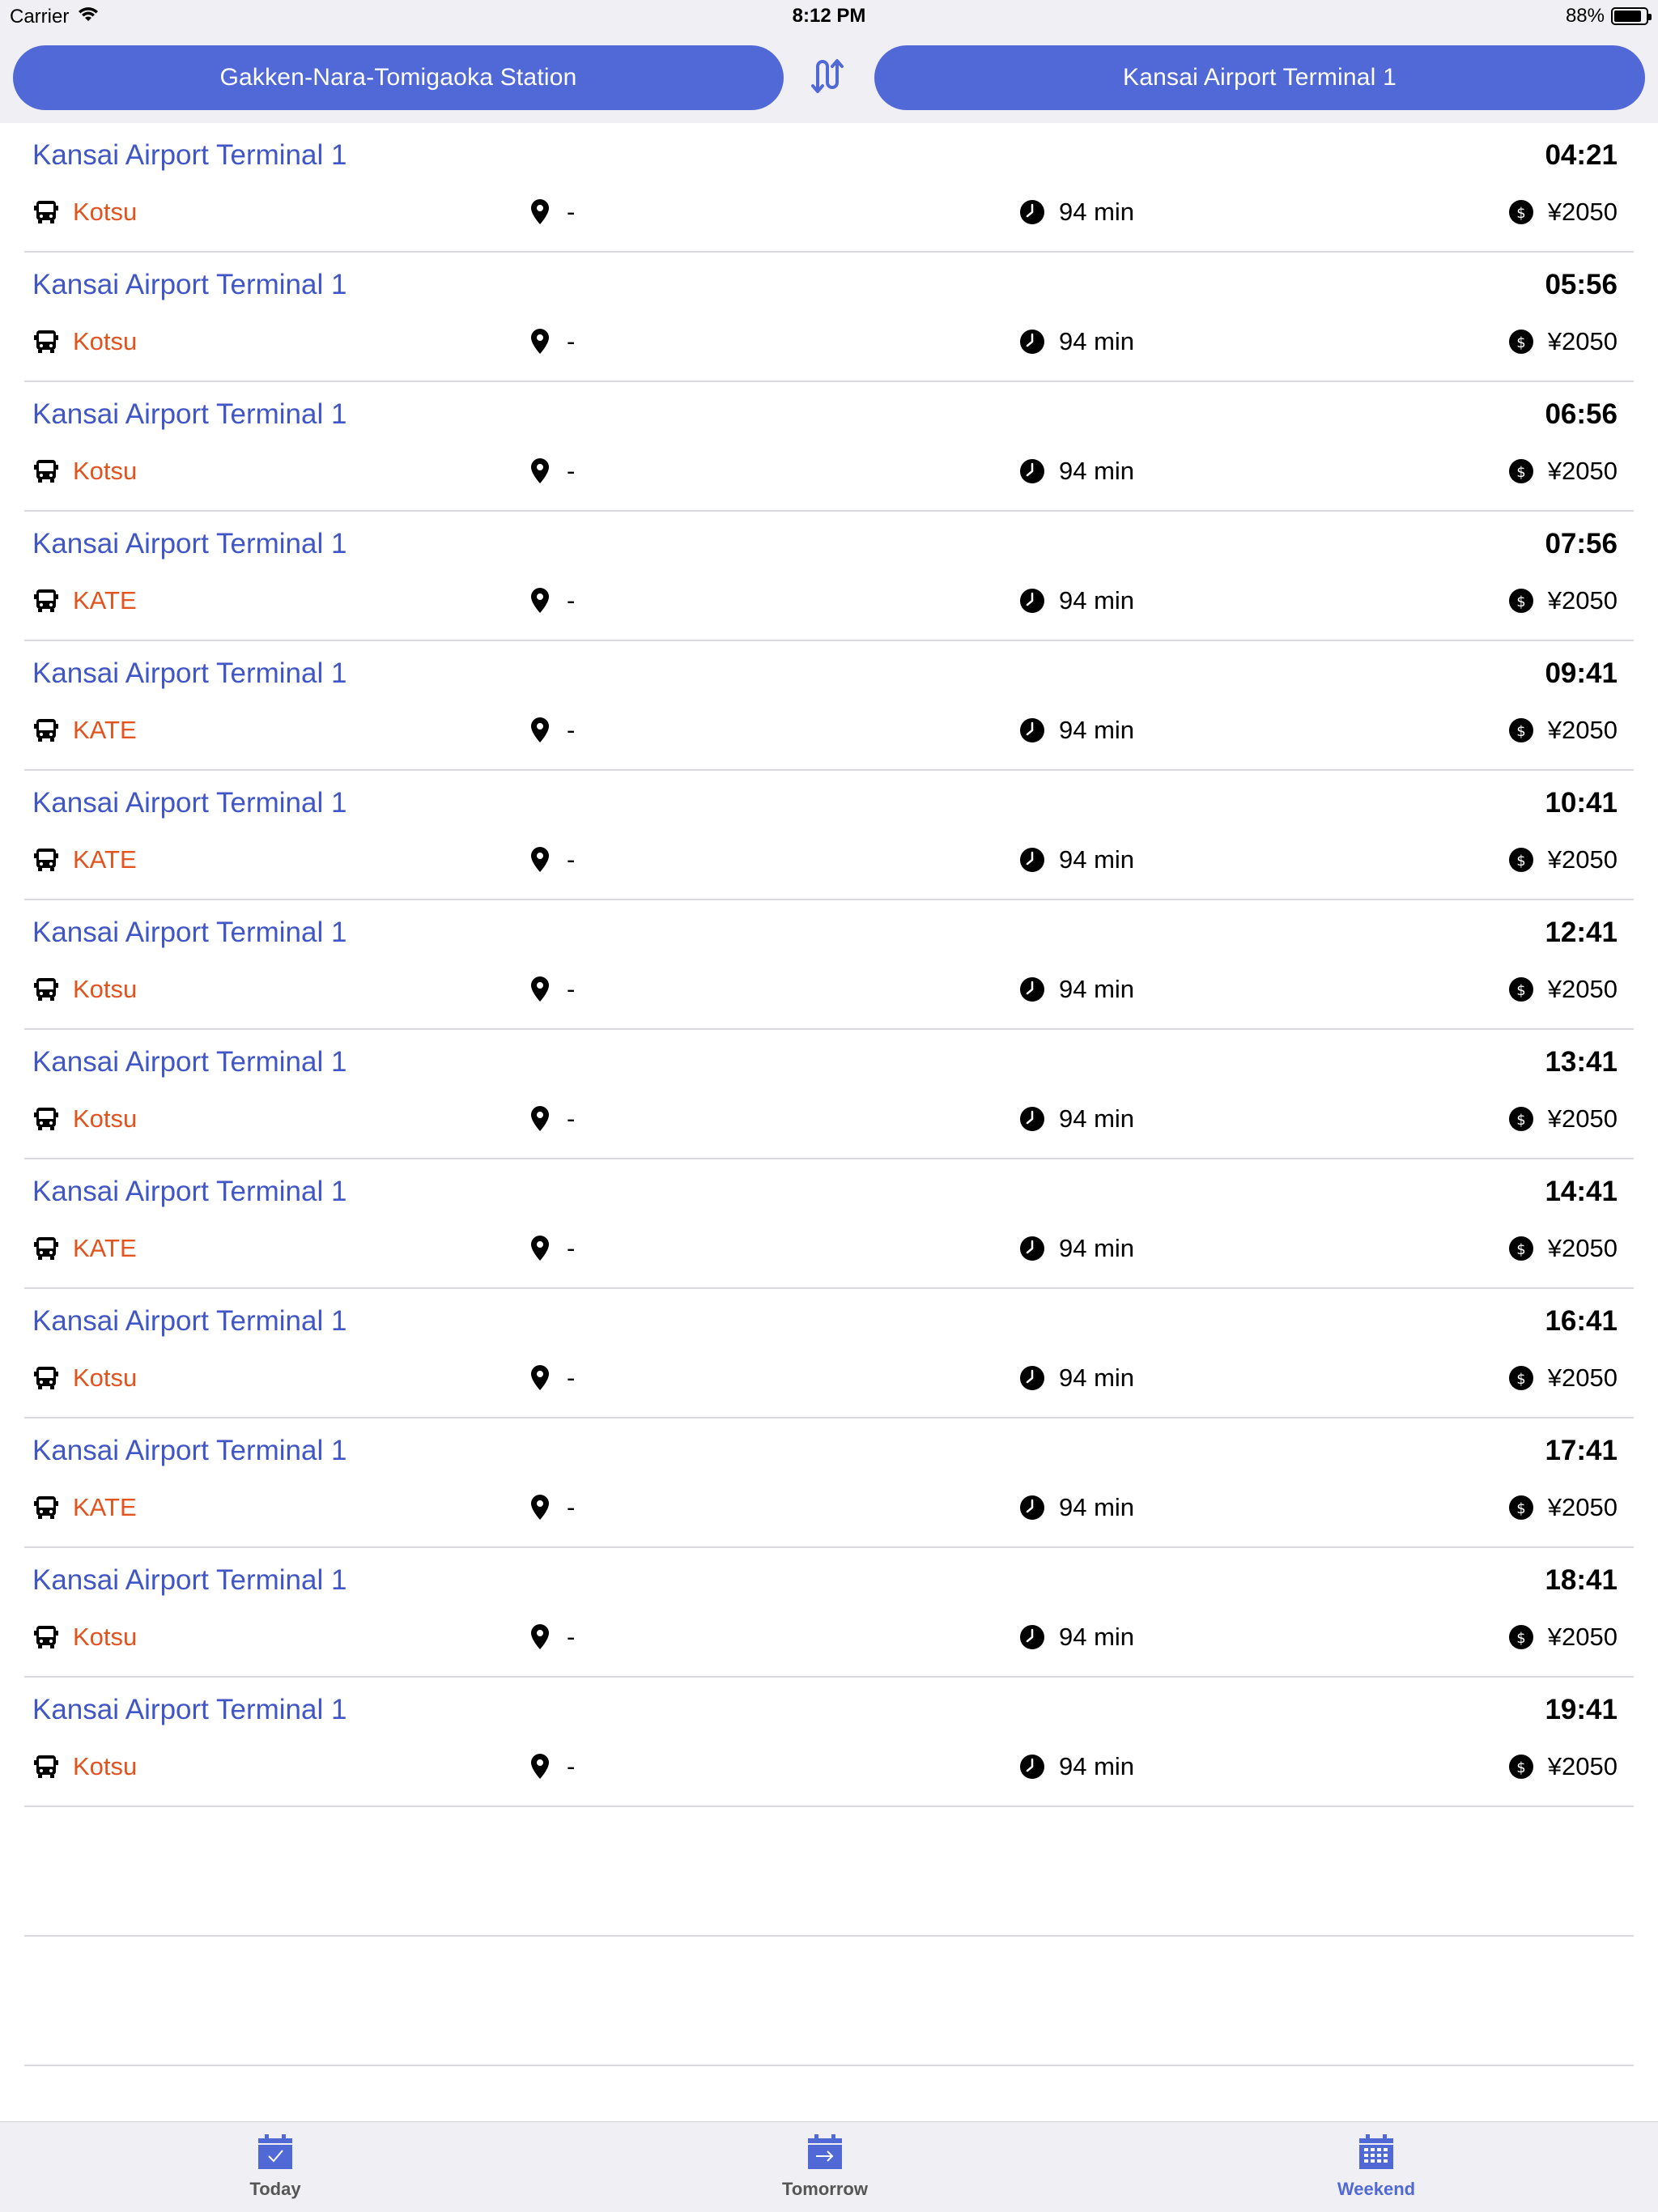  What do you see at coordinates (1581, 1191) in the screenshot?
I see `departure-time: 14:41` at bounding box center [1581, 1191].